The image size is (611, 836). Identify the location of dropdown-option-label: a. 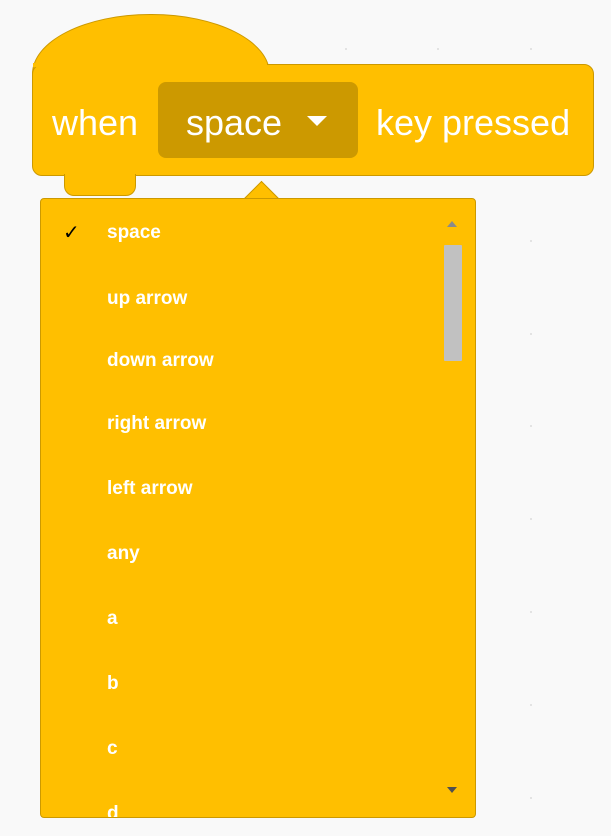
(112, 618).